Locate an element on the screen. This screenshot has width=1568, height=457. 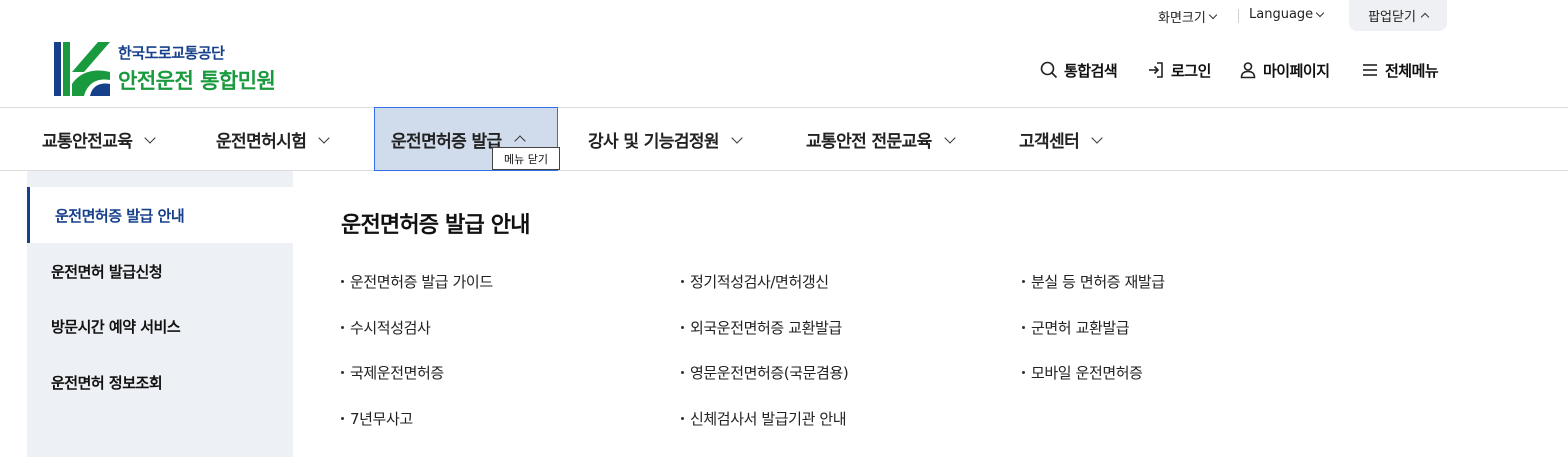
side-item-issuance-guide: 운전면허증 발급 안내 is located at coordinates (160, 215).